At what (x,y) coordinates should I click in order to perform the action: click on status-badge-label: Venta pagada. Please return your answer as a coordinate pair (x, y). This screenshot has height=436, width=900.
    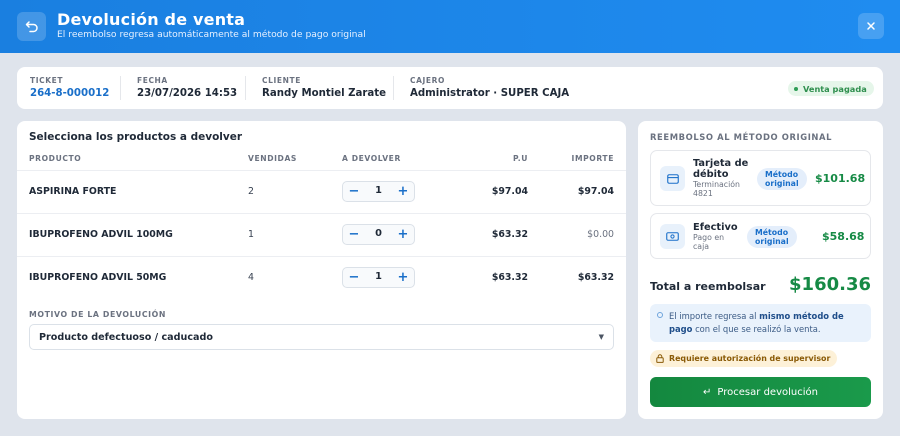
    Looking at the image, I should click on (835, 88).